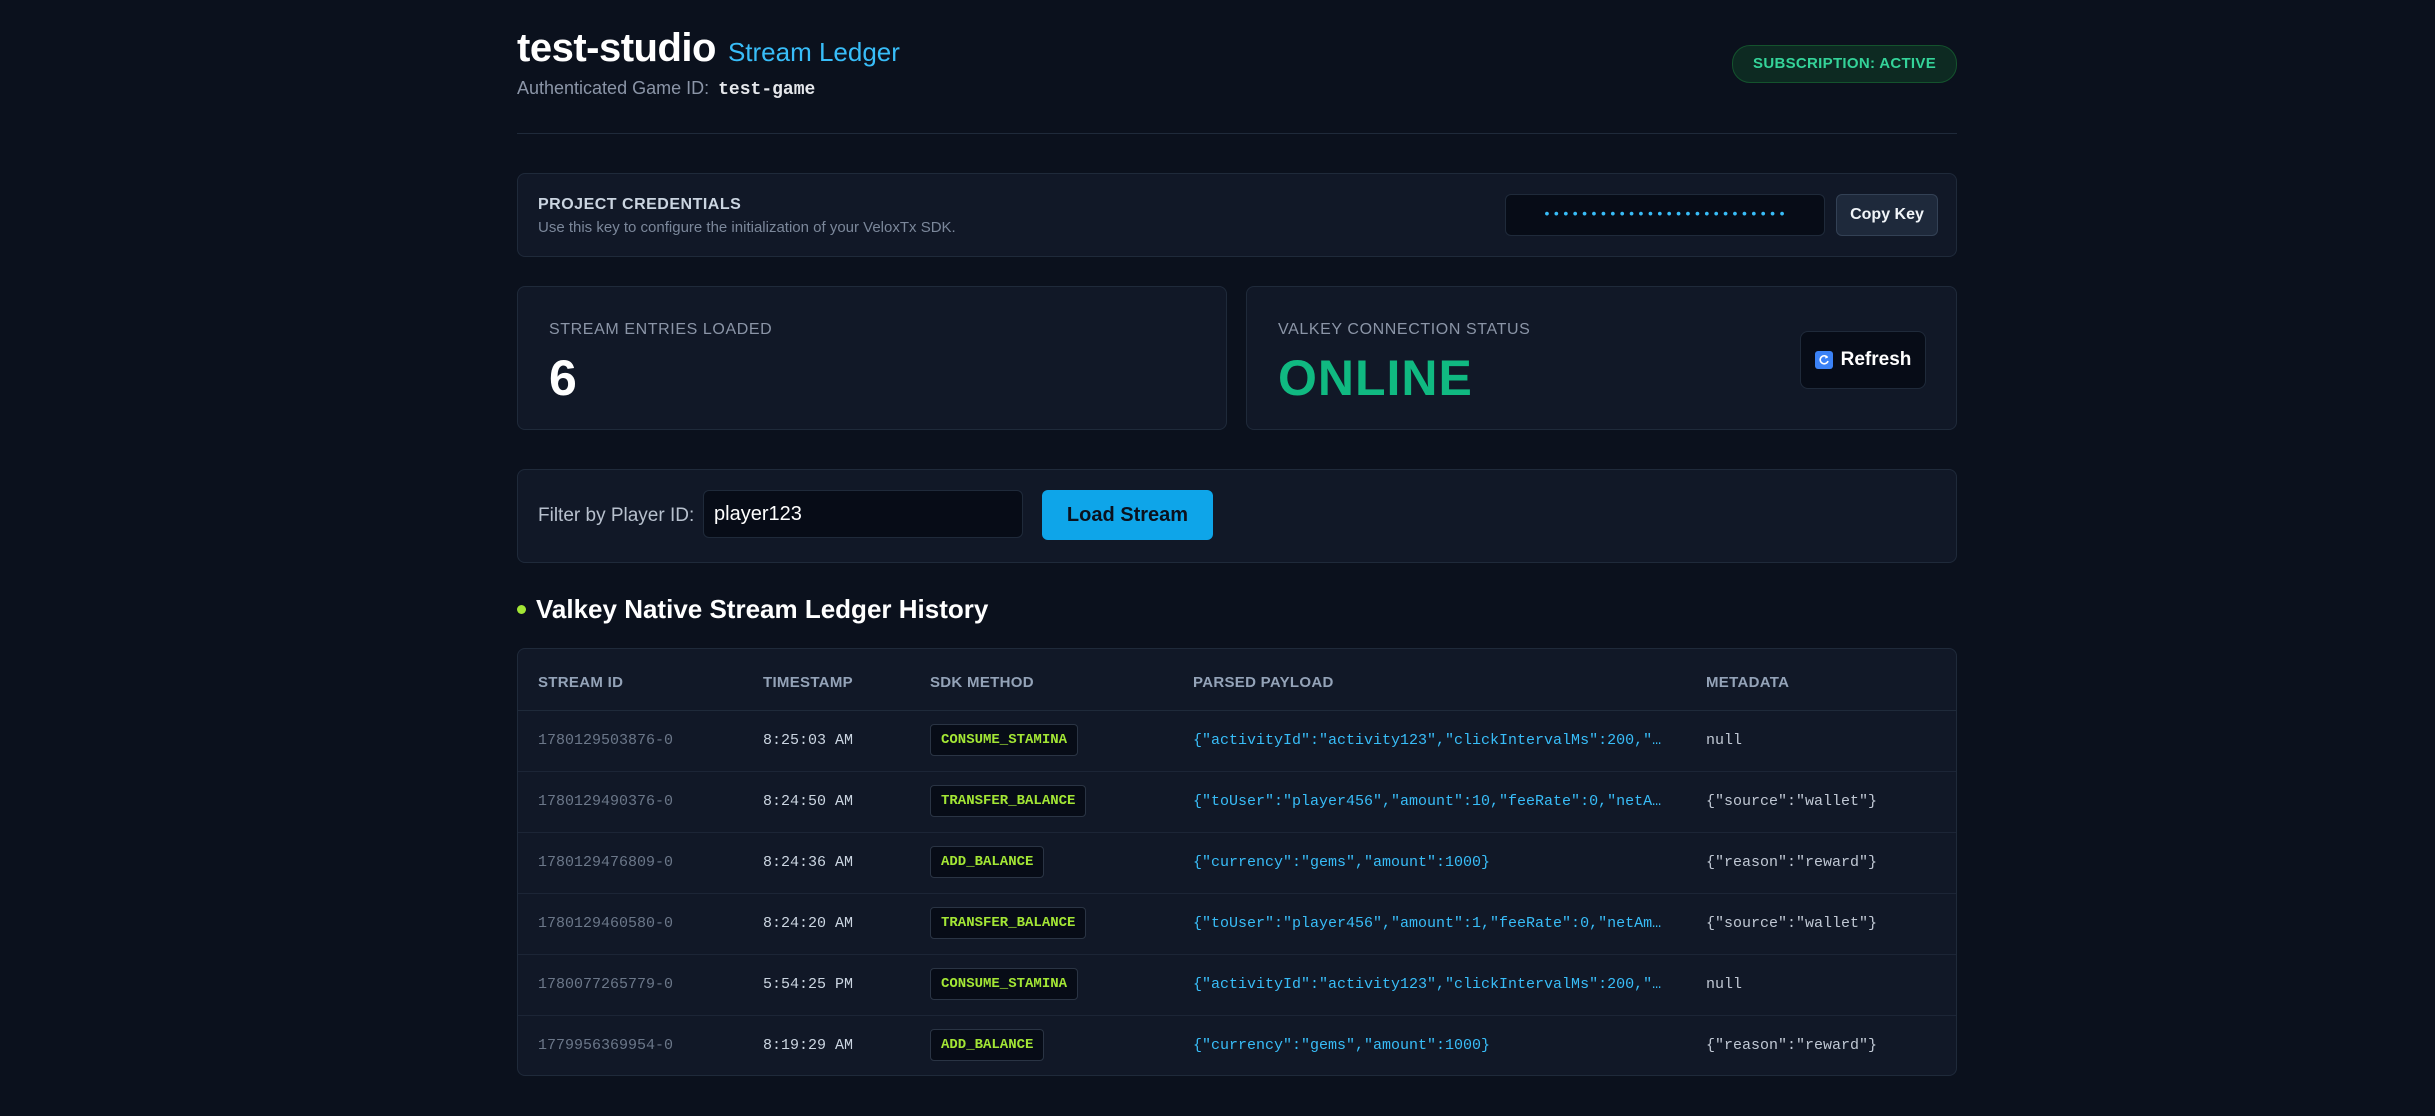  What do you see at coordinates (1844, 64) in the screenshot?
I see `subscription-badge: SUBSCRIPTION: ACTIVE` at bounding box center [1844, 64].